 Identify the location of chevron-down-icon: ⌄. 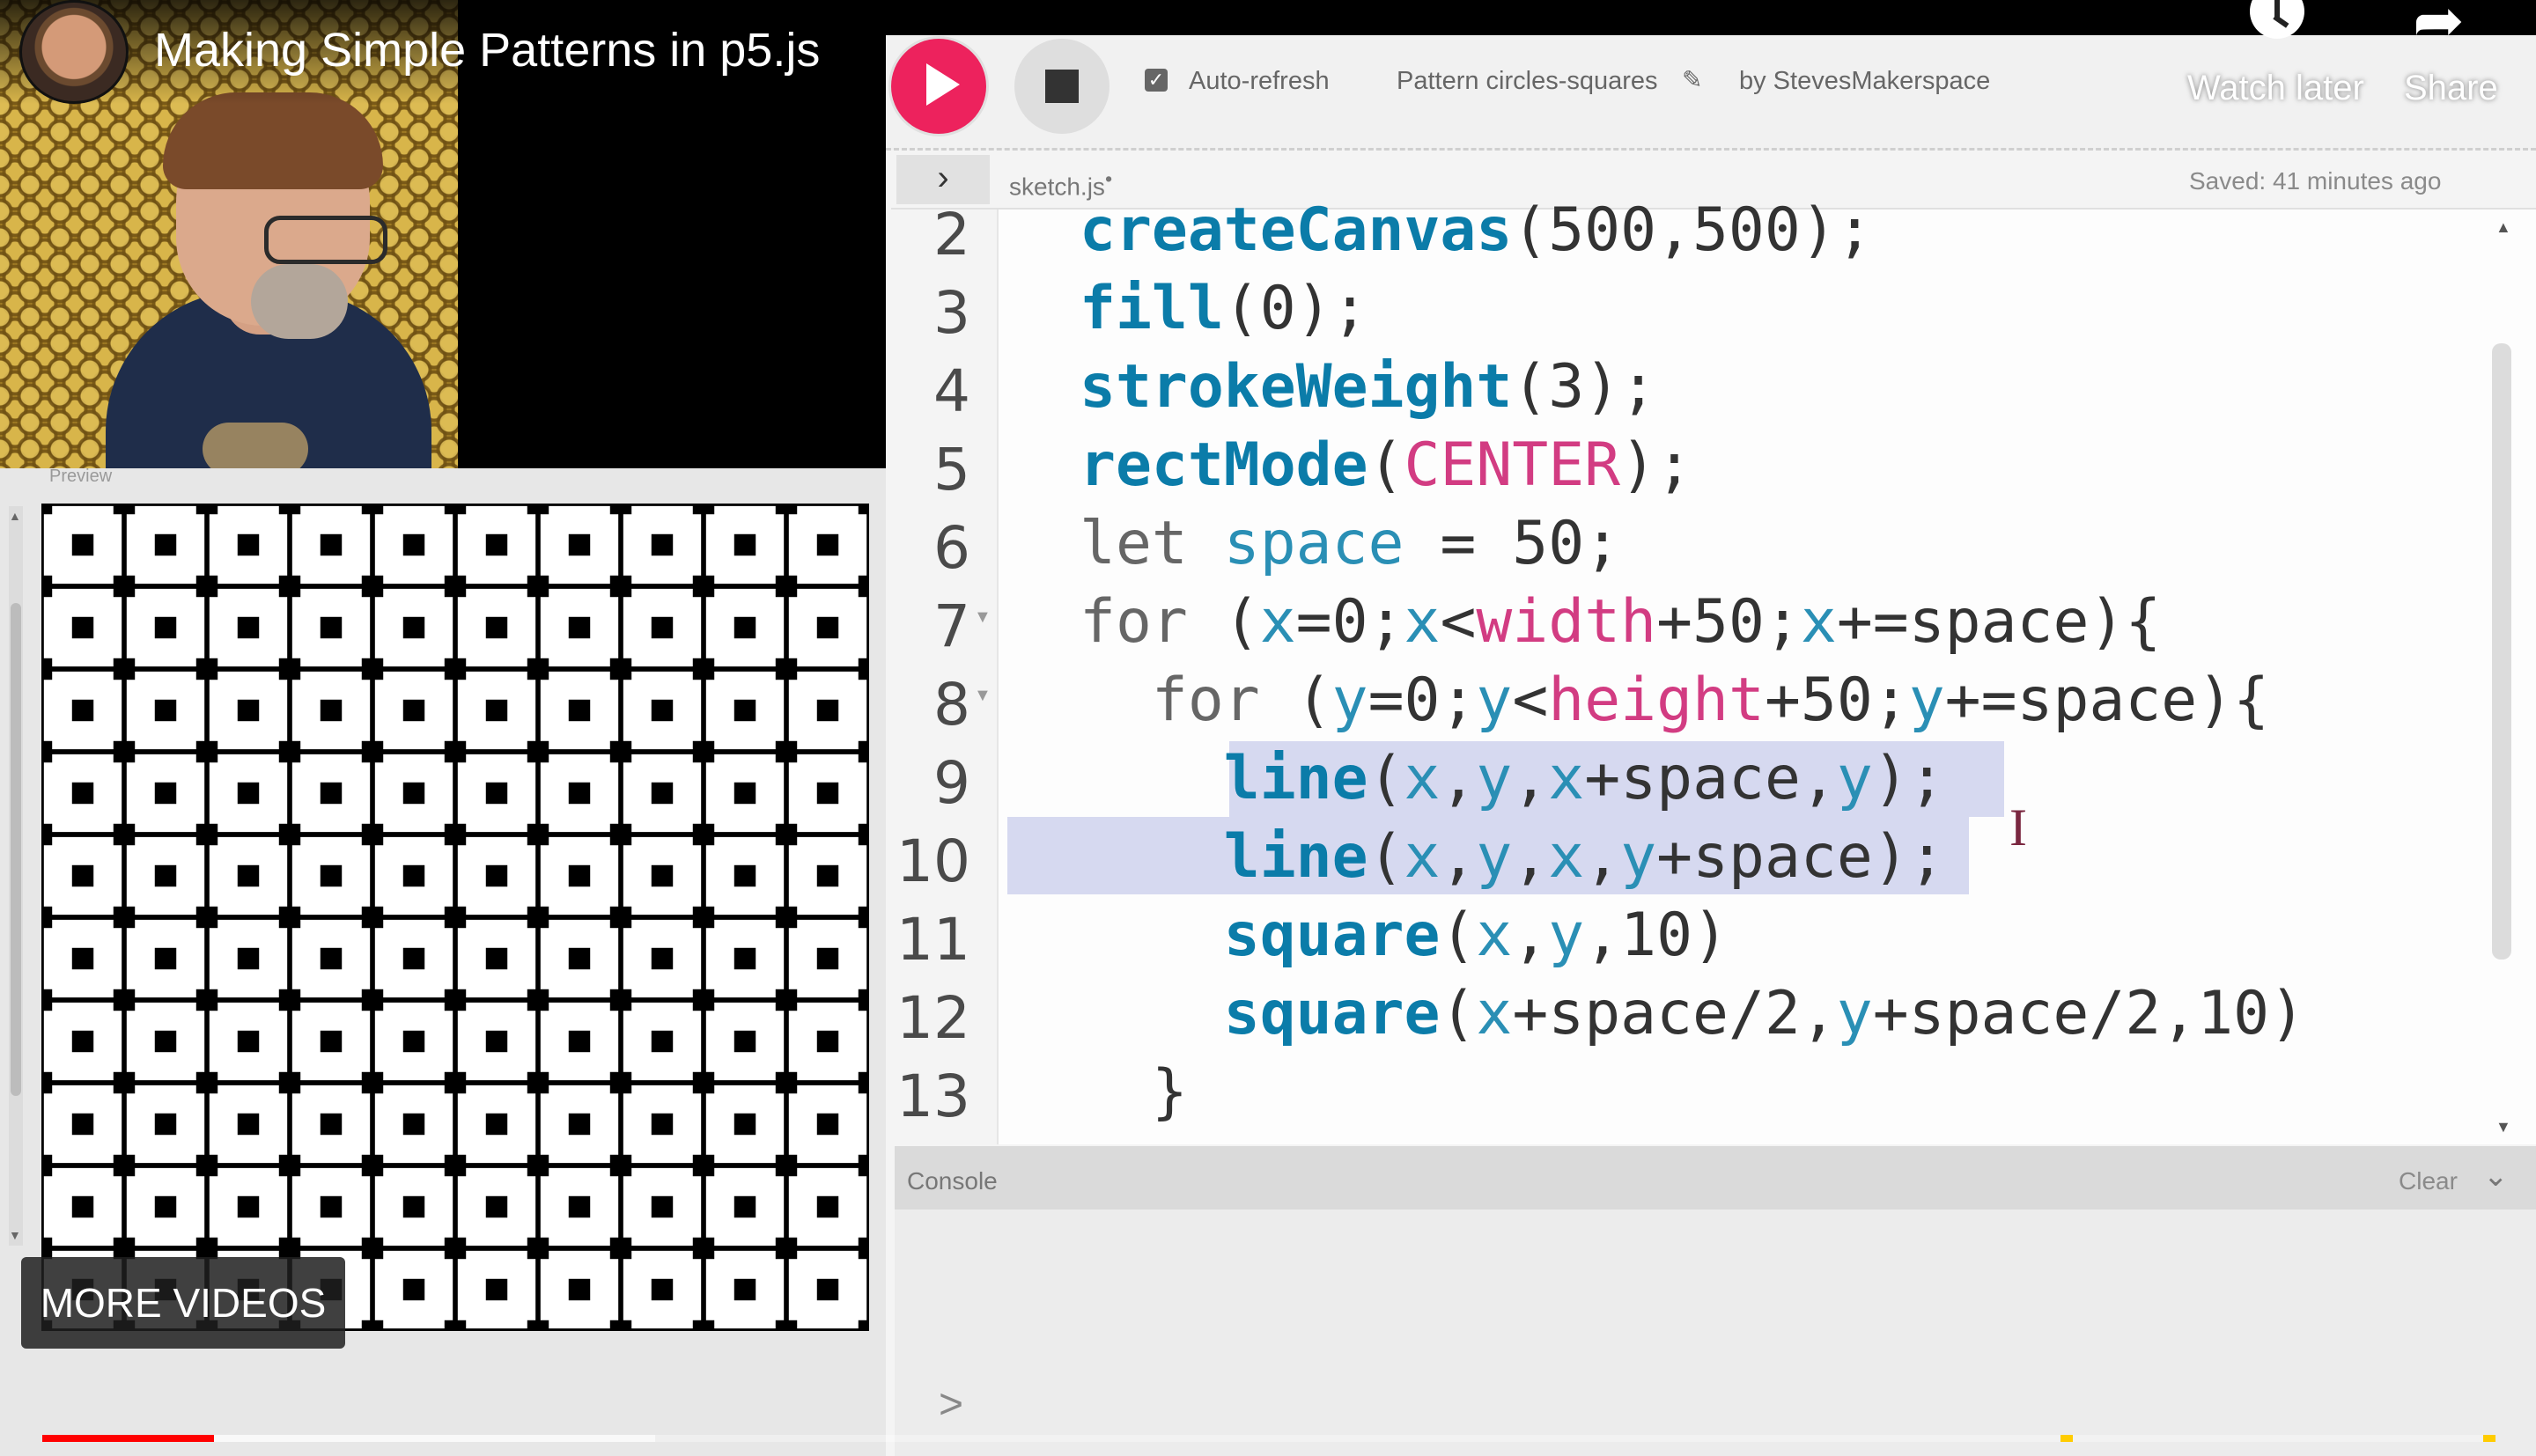
(2496, 1176).